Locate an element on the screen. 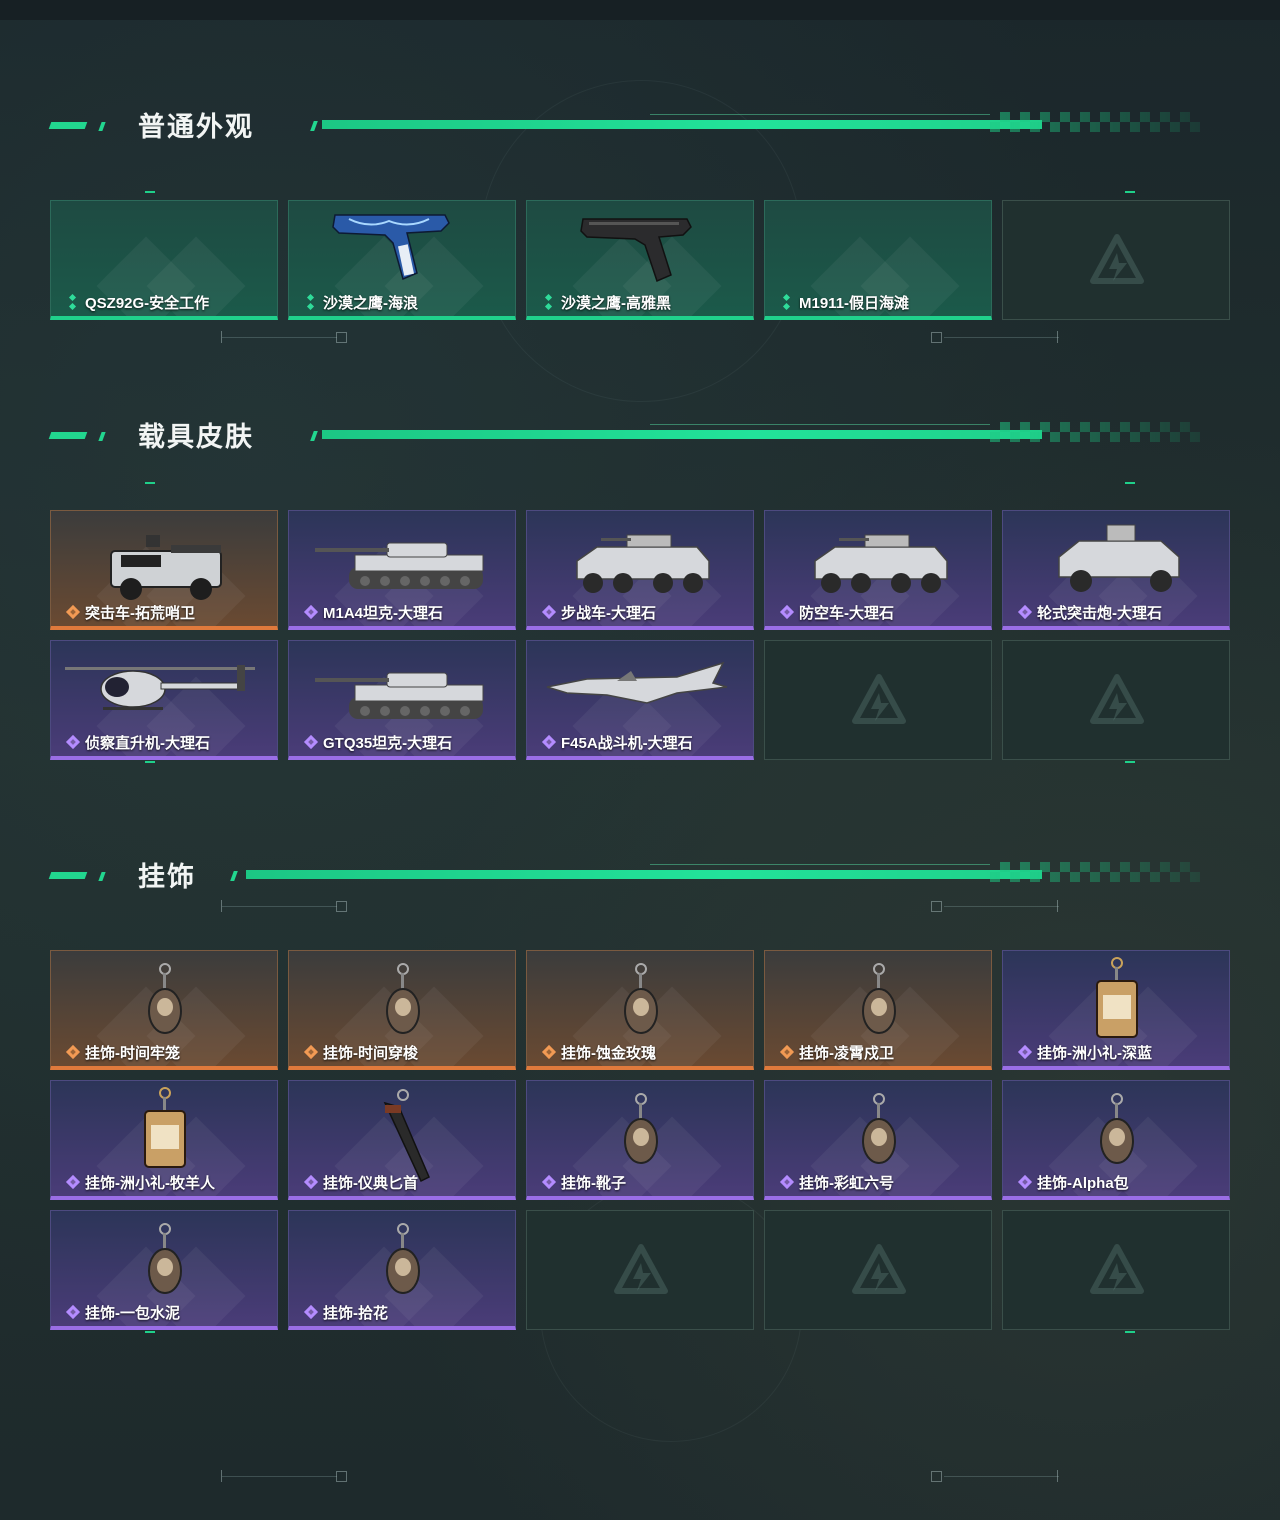 The width and height of the screenshot is (1280, 1520). item-card: GTQ35坦克-大理石 is located at coordinates (402, 700).